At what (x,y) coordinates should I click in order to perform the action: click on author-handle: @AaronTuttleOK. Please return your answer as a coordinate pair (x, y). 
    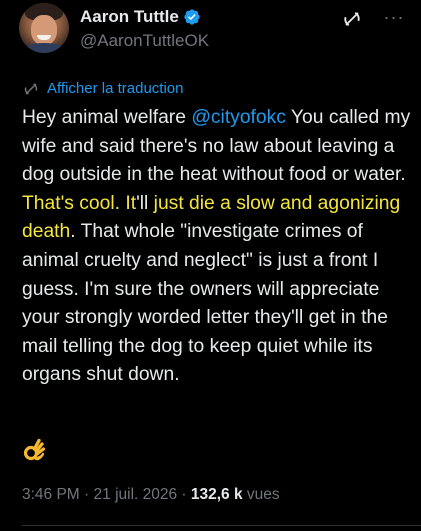
    Looking at the image, I should click on (144, 41).